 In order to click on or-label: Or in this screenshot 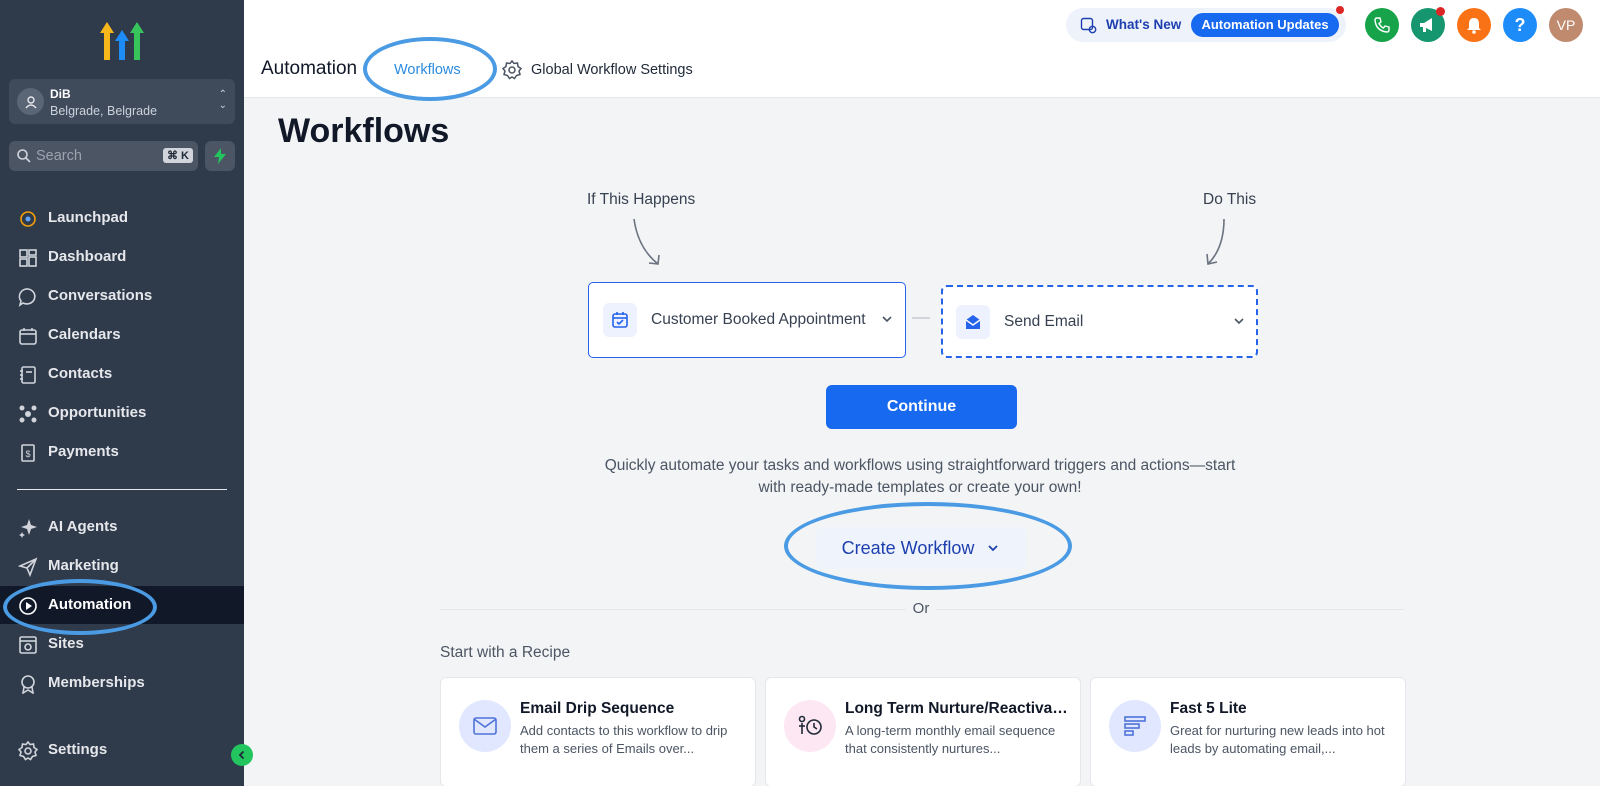, I will do `click(921, 608)`.